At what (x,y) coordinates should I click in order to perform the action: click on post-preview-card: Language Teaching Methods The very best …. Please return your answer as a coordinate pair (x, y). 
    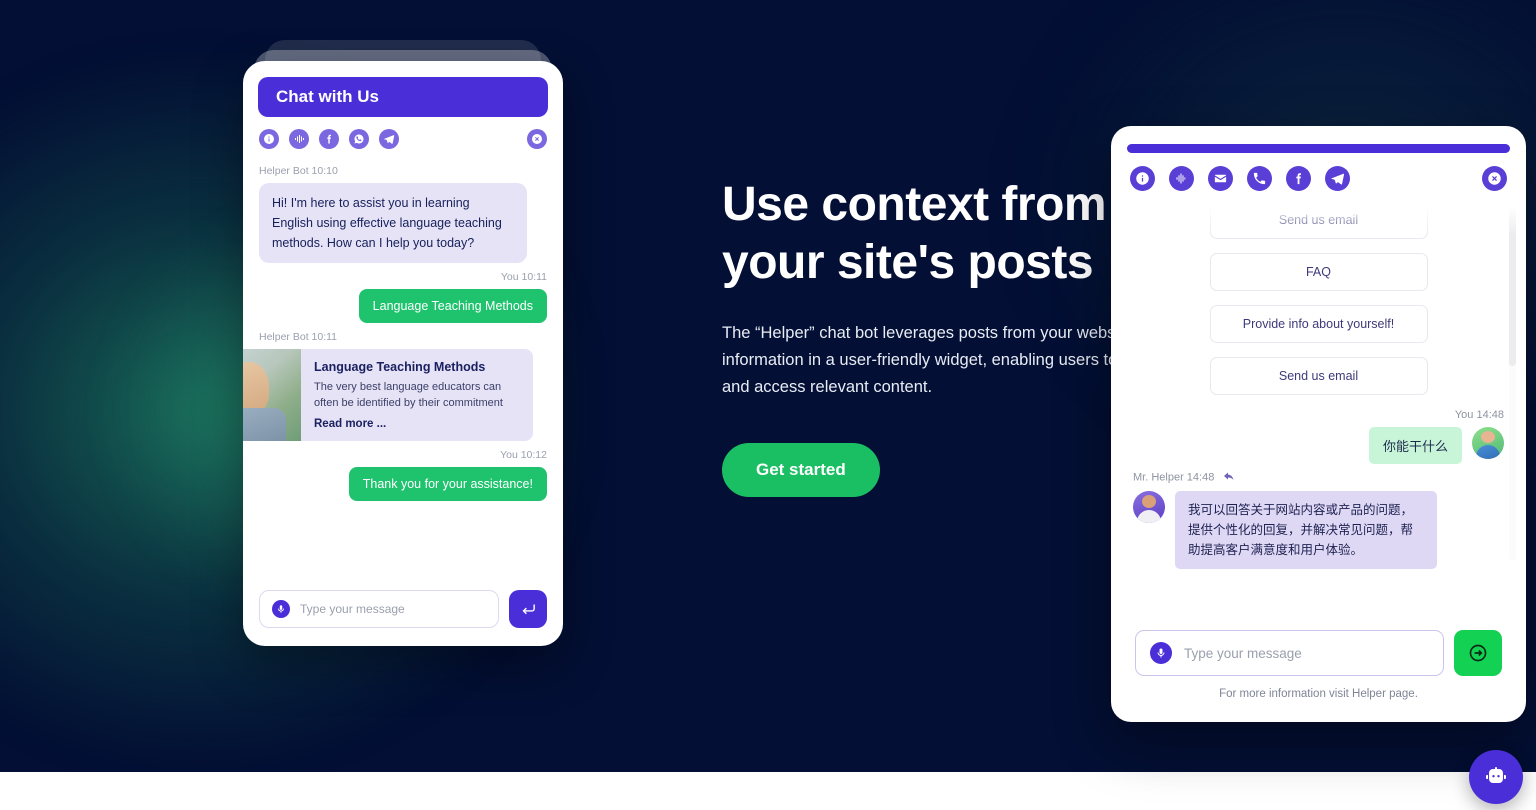
    Looking at the image, I should click on (388, 395).